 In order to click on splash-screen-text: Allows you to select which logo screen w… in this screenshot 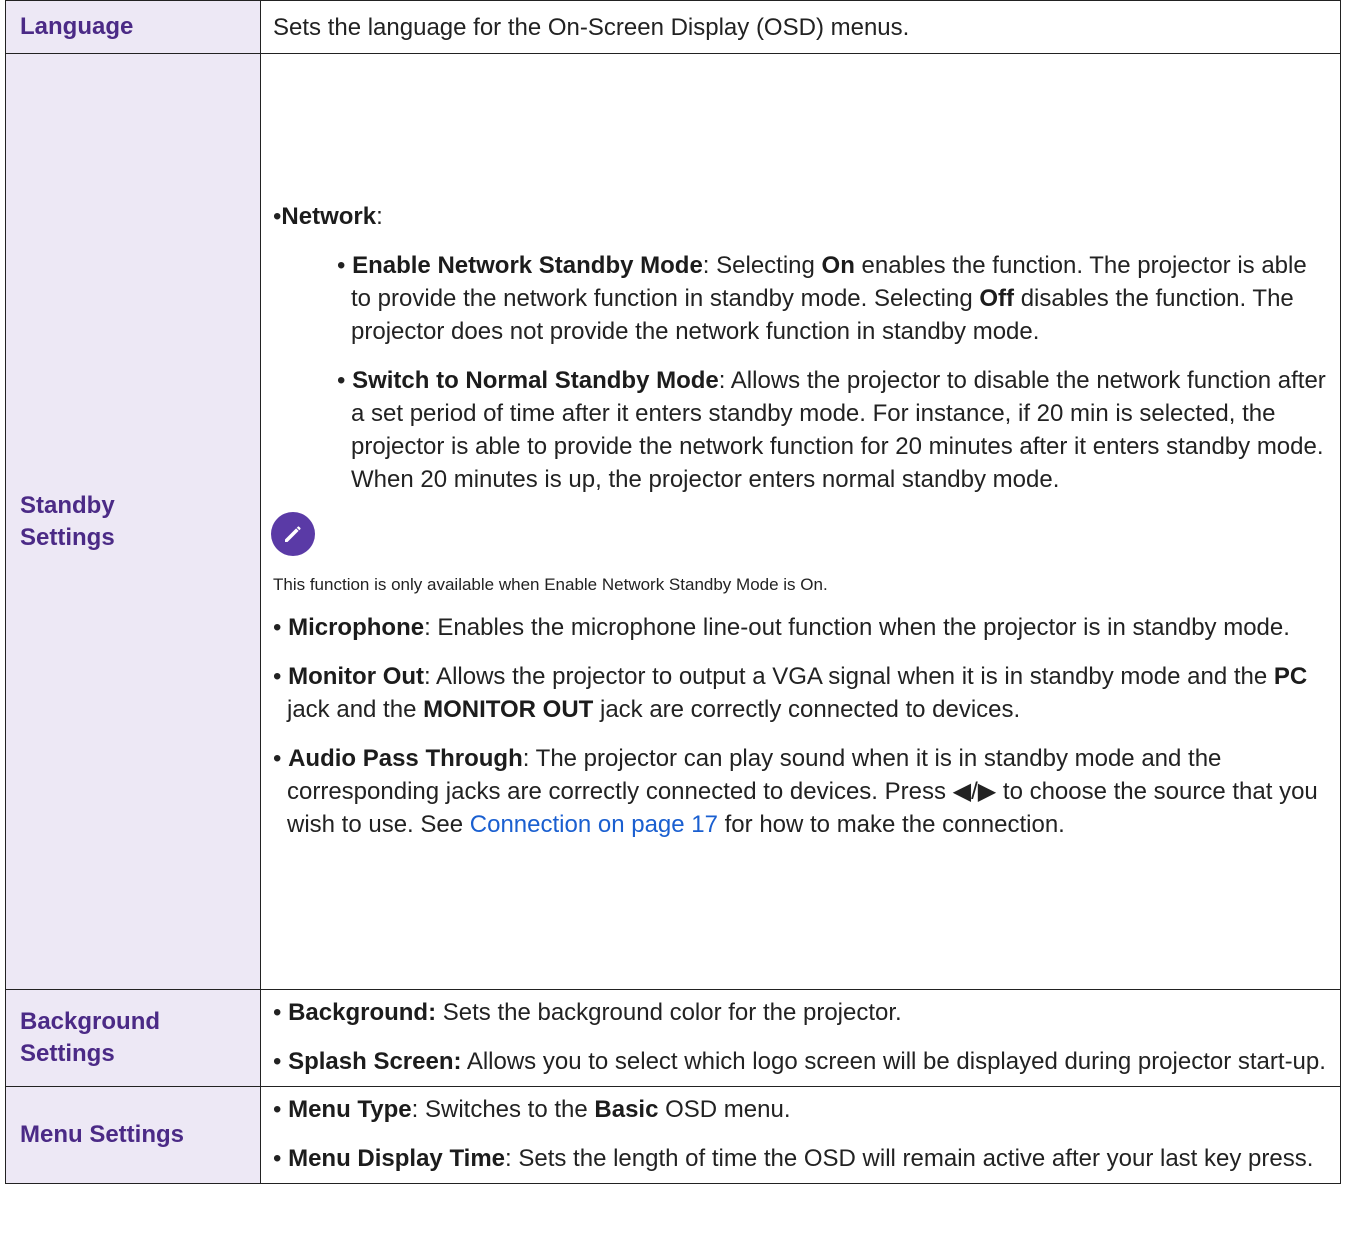, I will do `click(893, 1061)`.